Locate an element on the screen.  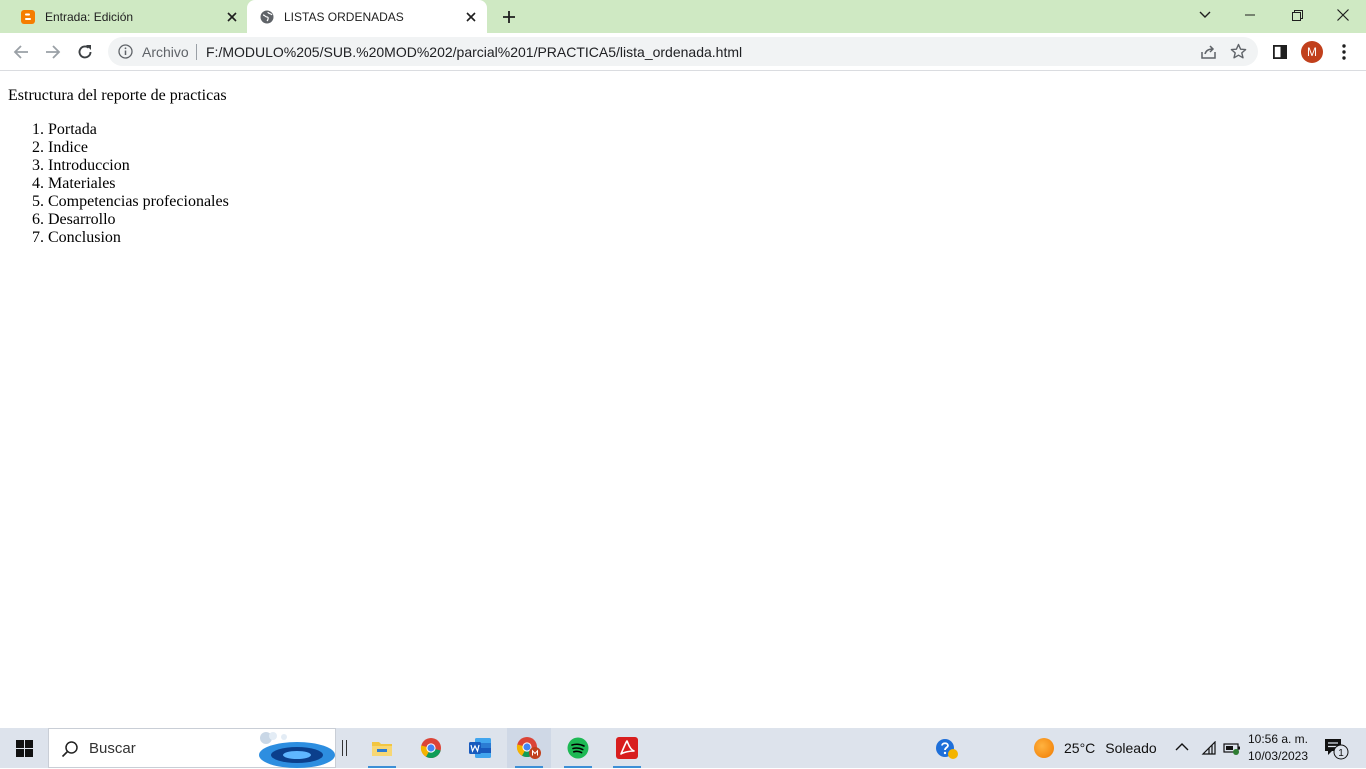
weather-temp: 25°C is located at coordinates (1080, 748).